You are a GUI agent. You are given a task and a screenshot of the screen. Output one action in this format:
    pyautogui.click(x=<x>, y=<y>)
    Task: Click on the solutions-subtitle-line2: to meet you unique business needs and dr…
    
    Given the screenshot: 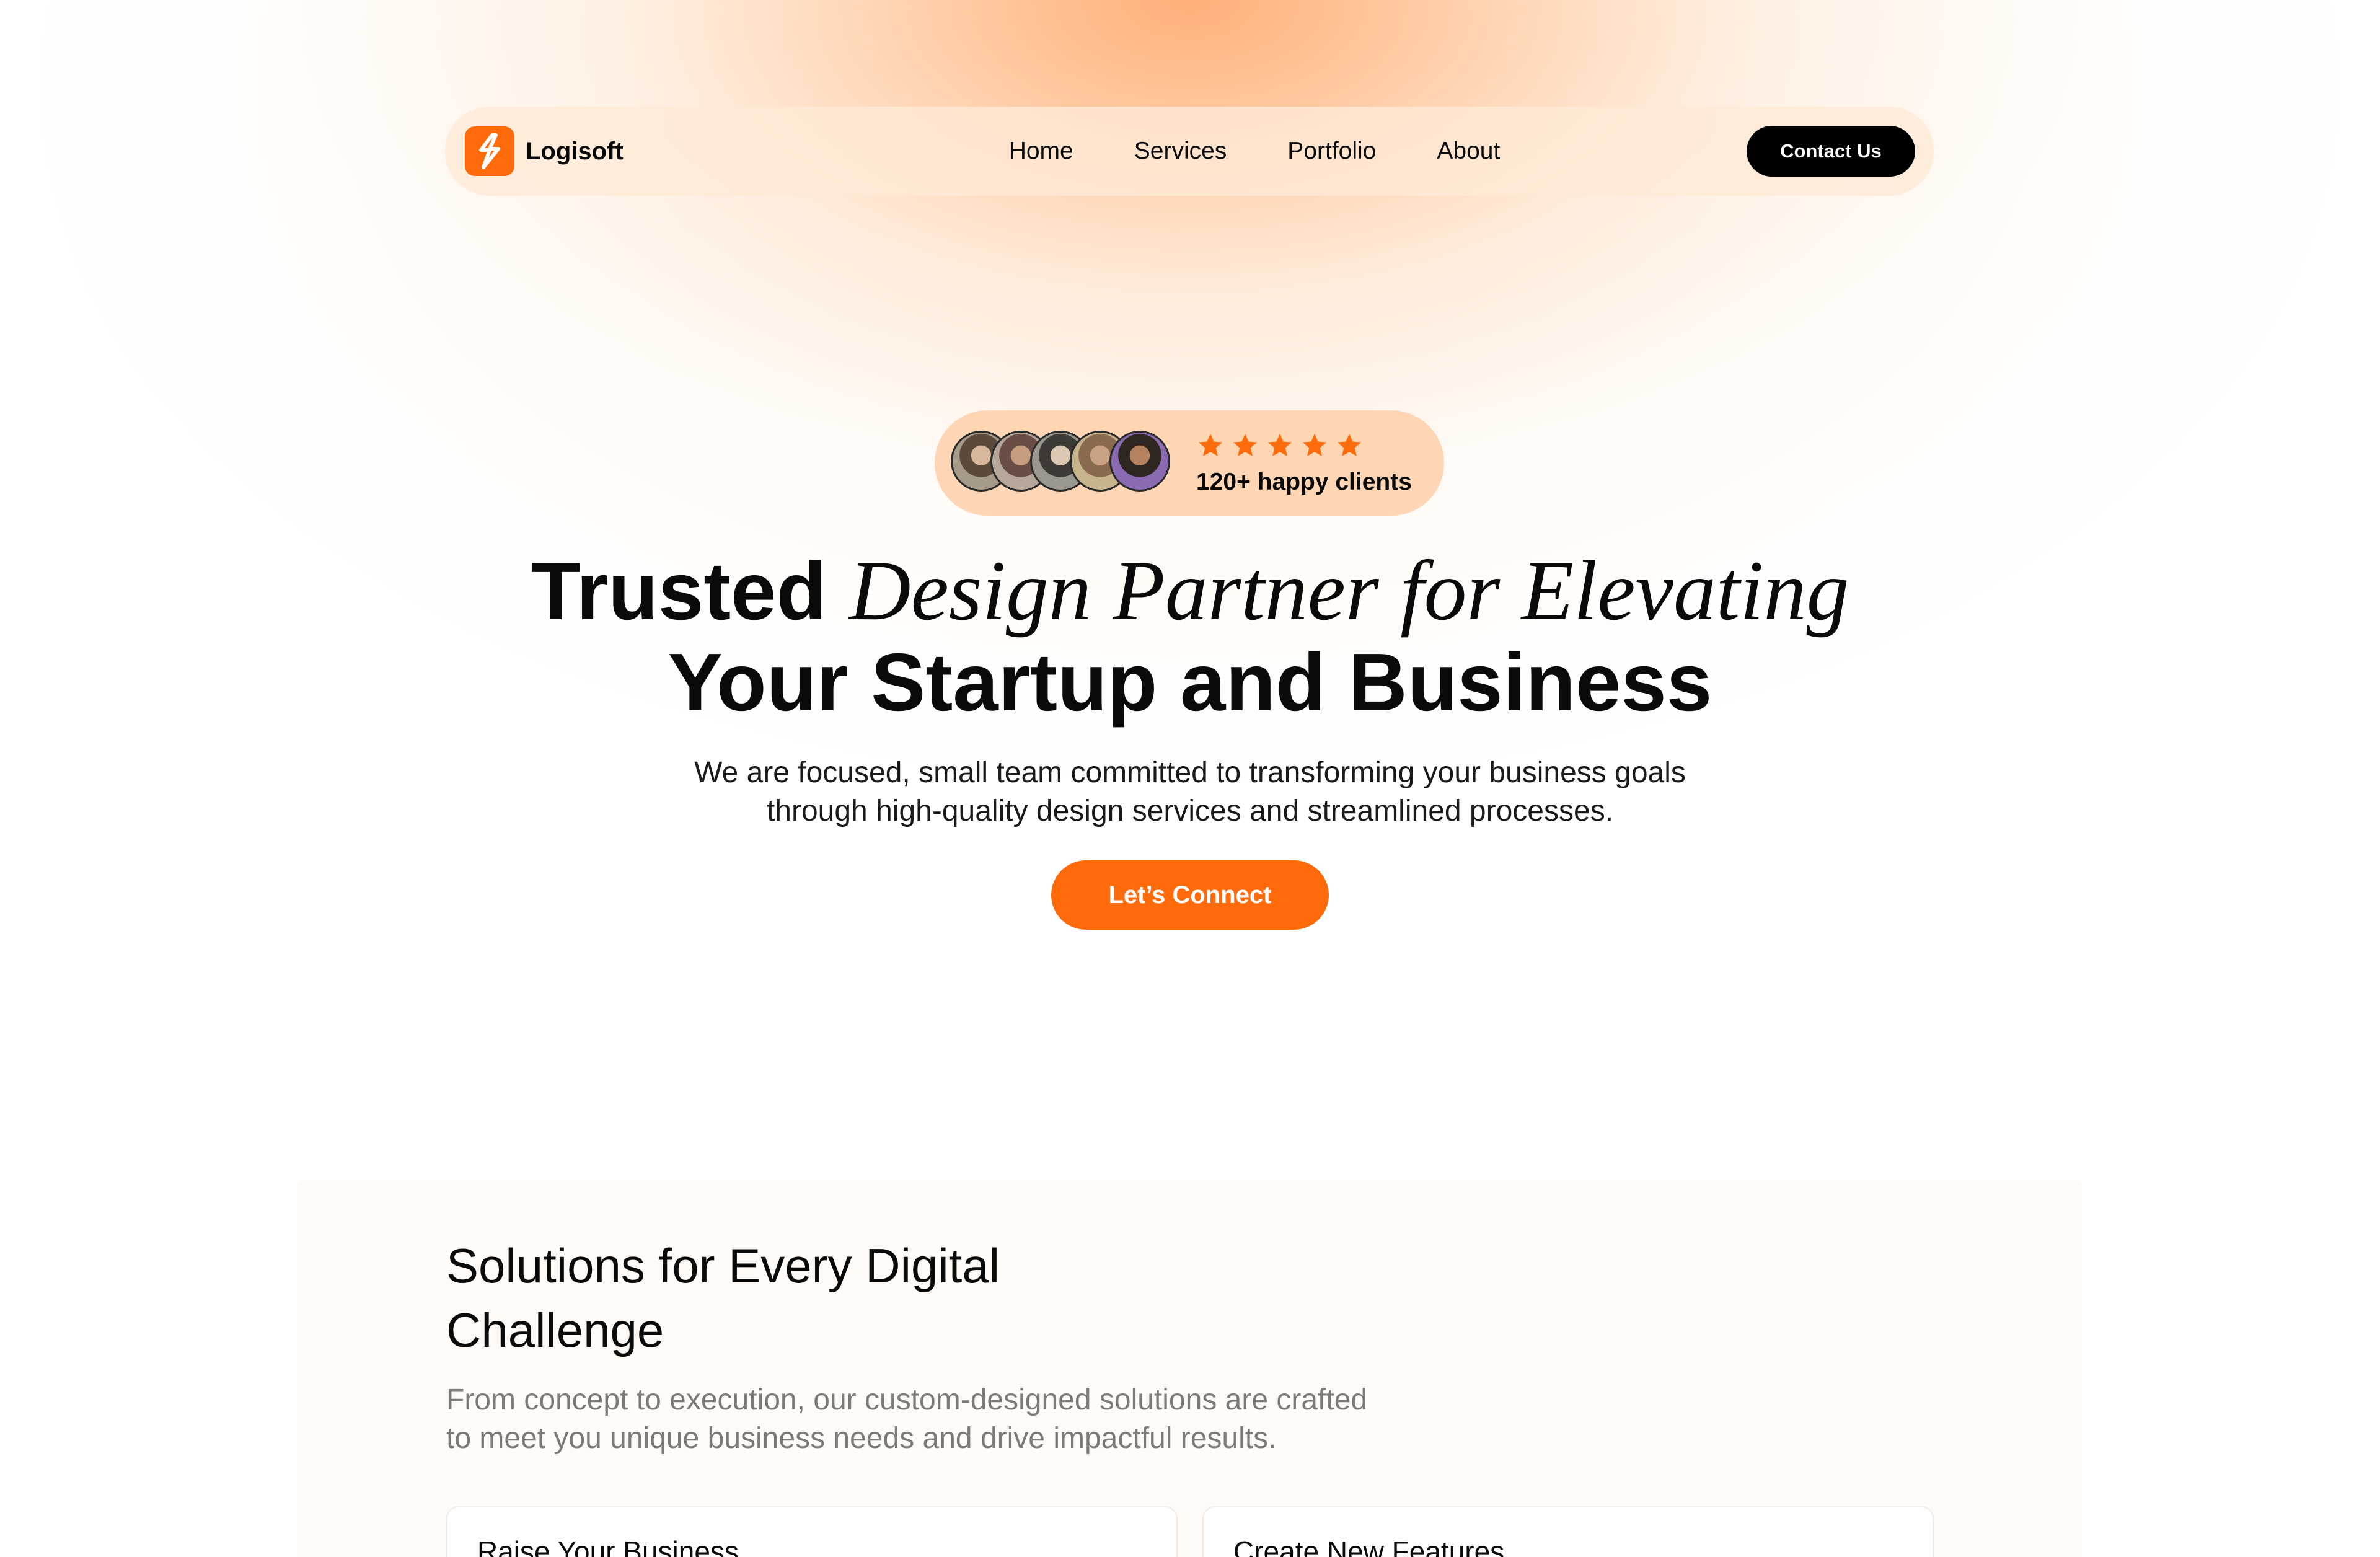 What is the action you would take?
    pyautogui.click(x=861, y=1439)
    